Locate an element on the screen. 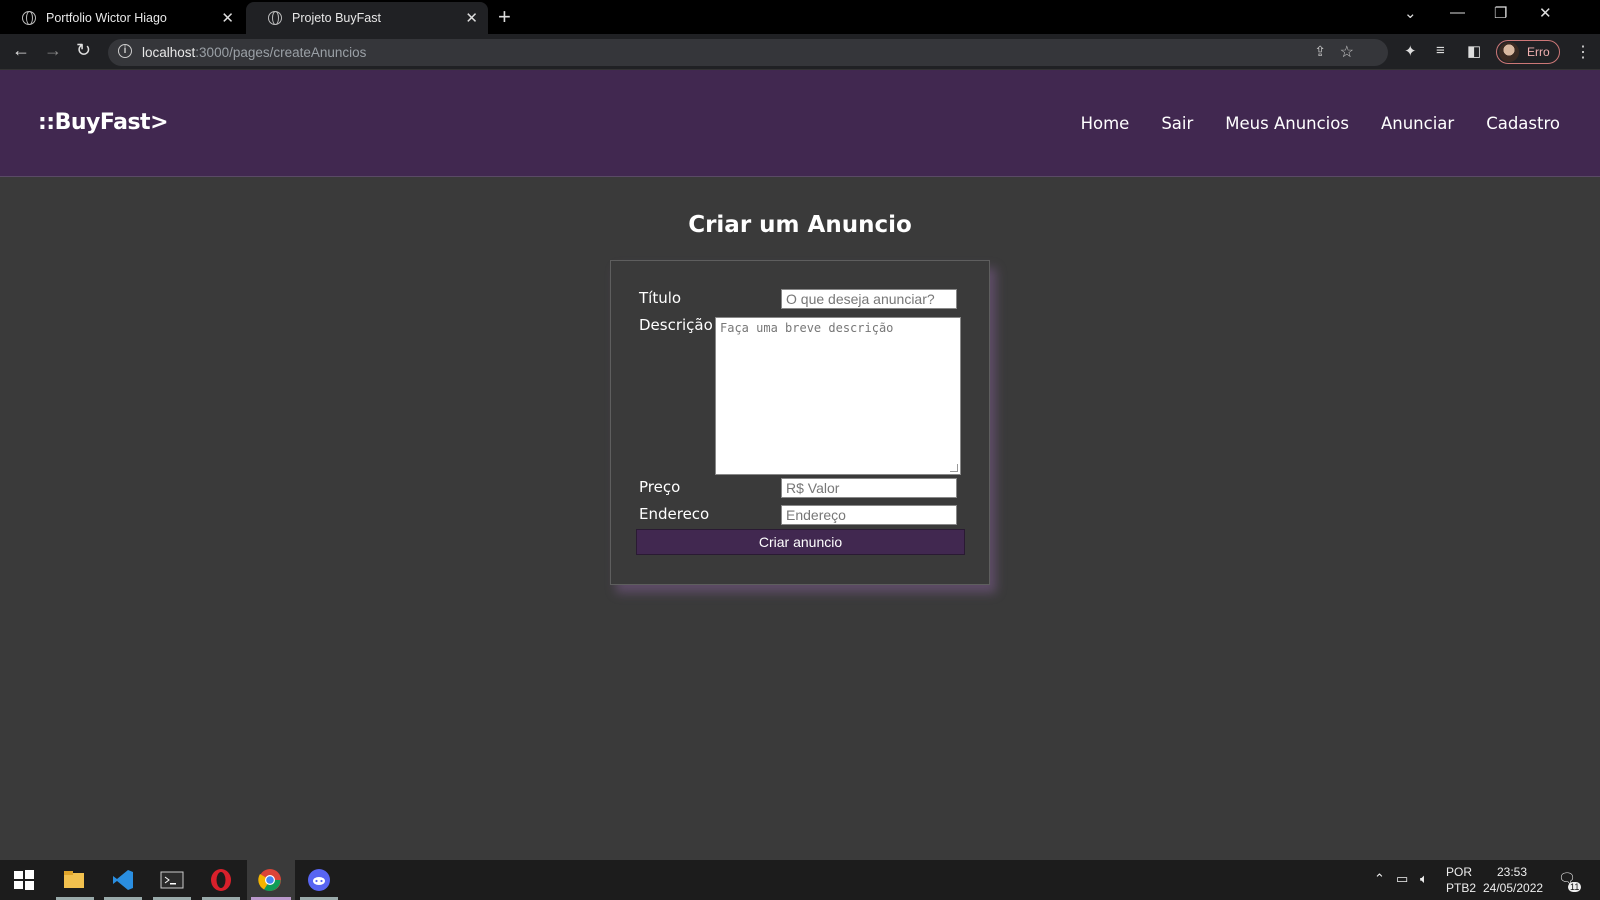 This screenshot has height=900, width=1600. site-logo: ::BuyFast> is located at coordinates (103, 122).